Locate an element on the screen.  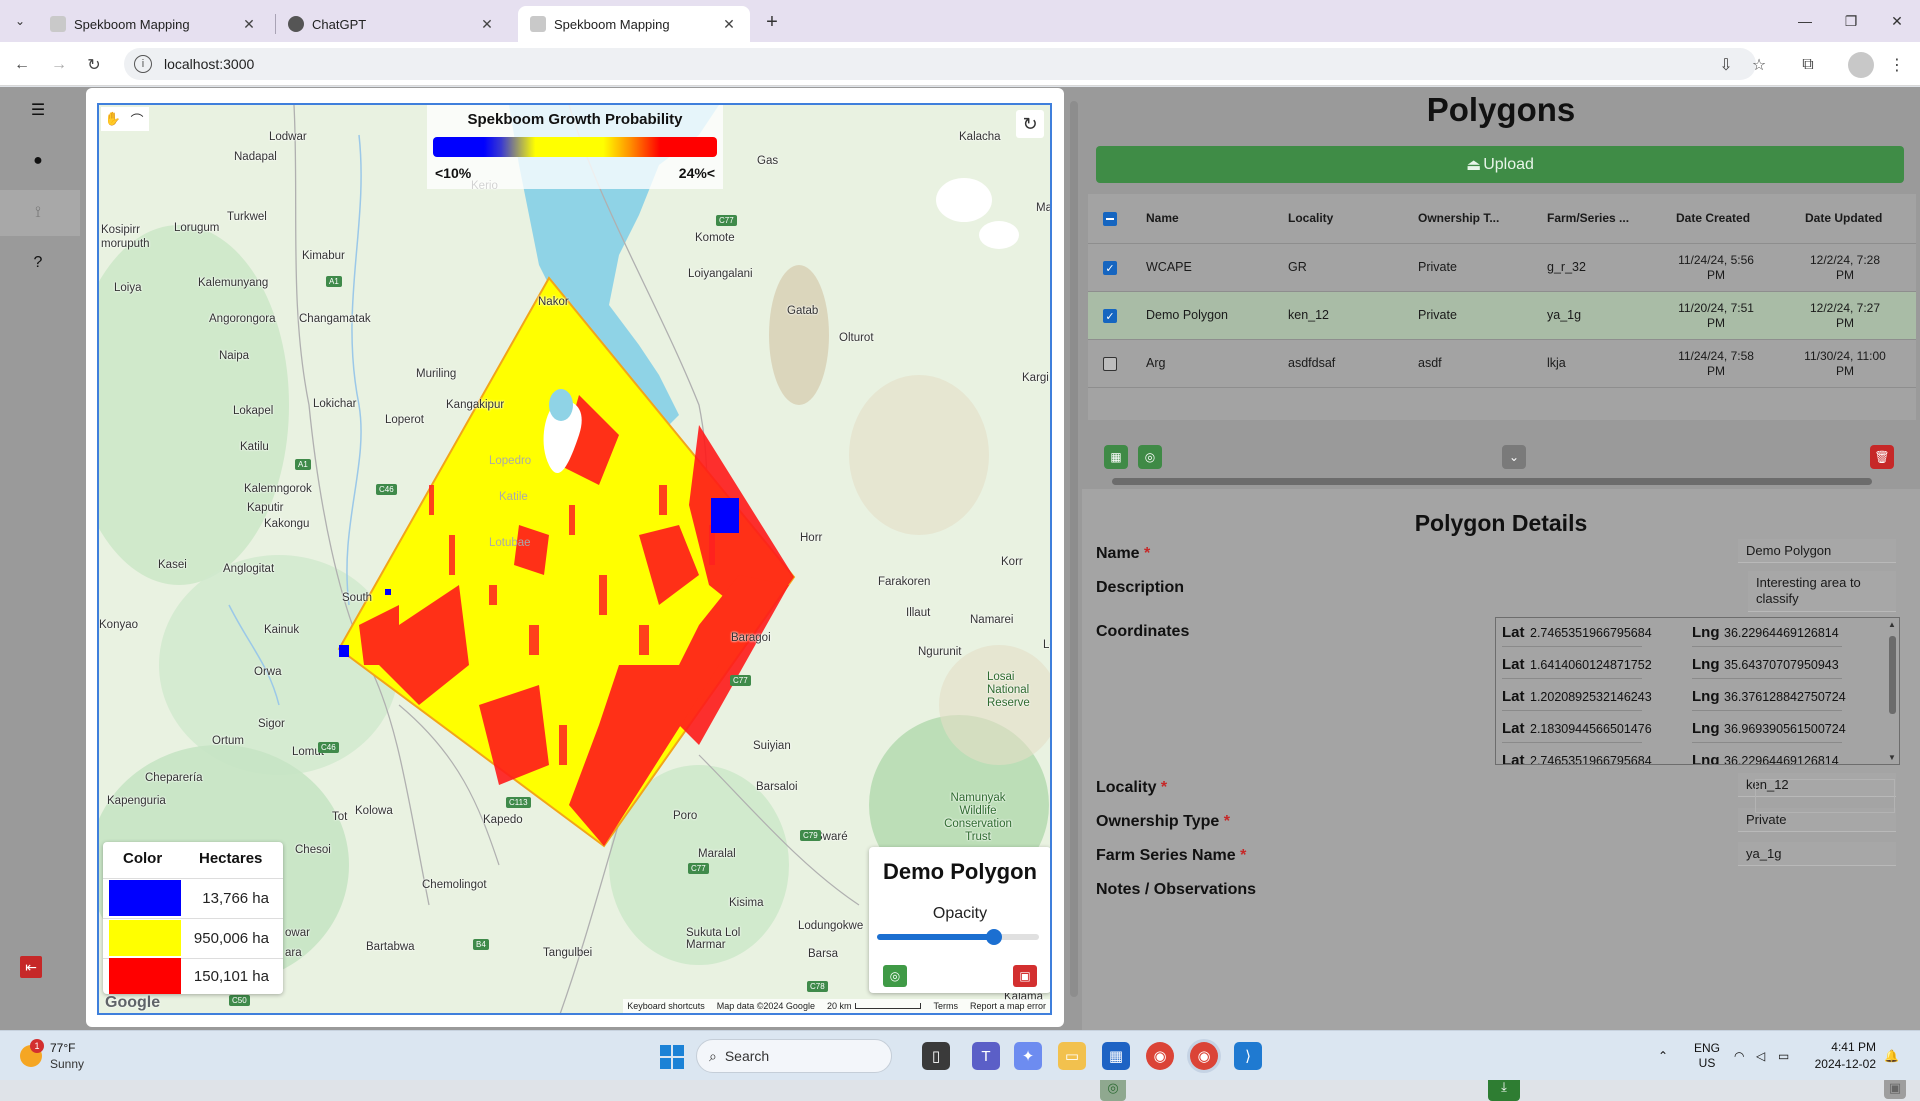
pan-hand-icon: ✋ is located at coordinates (113, 119).